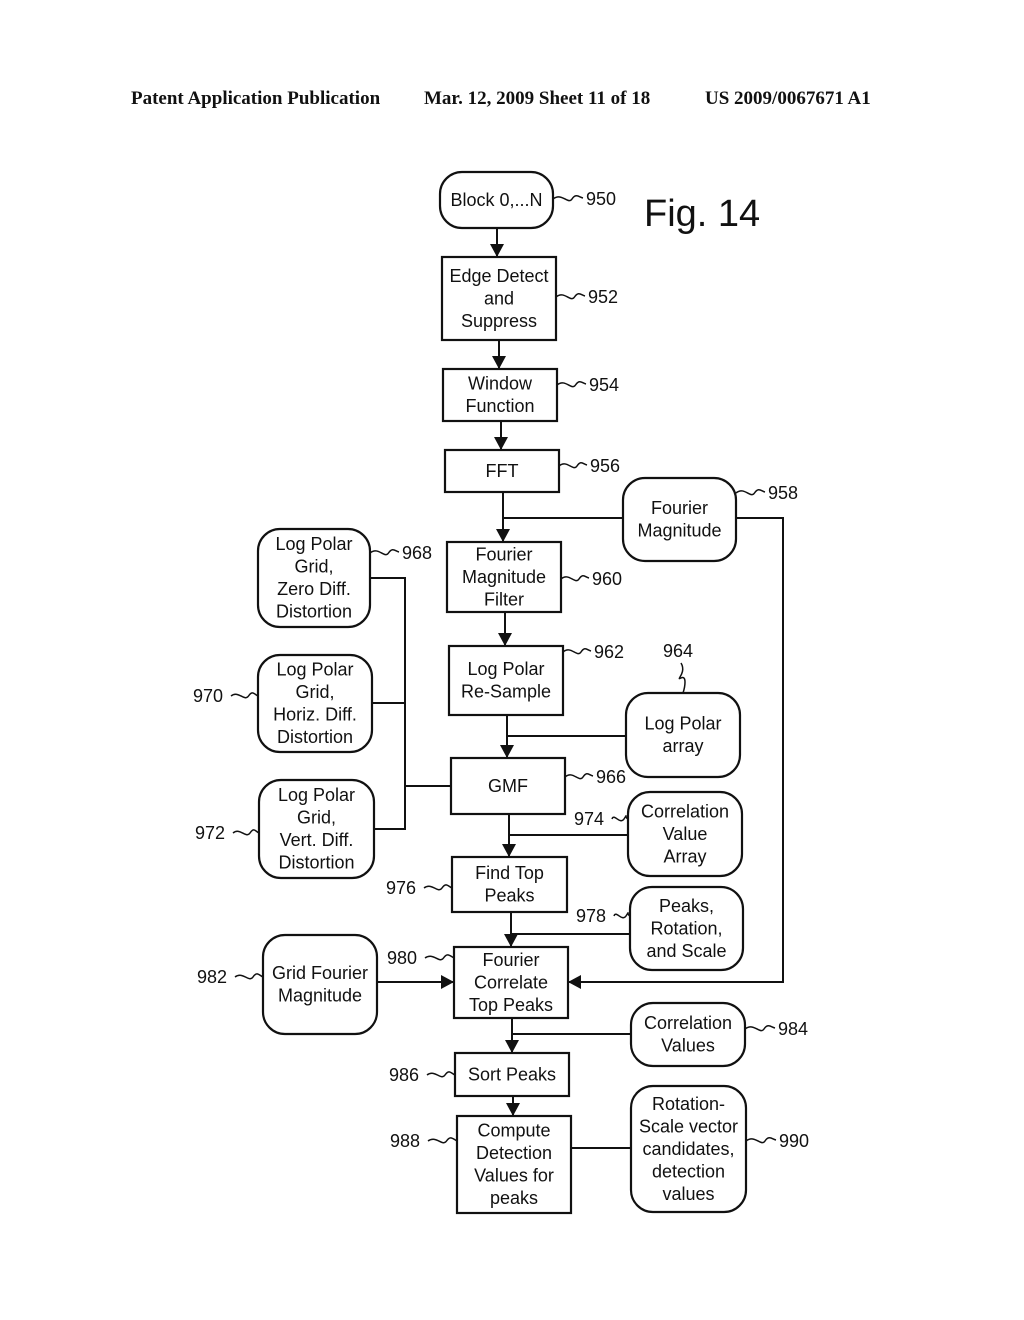 The width and height of the screenshot is (1024, 1320). I want to click on node-label-line: Peaks, so click(509, 896).